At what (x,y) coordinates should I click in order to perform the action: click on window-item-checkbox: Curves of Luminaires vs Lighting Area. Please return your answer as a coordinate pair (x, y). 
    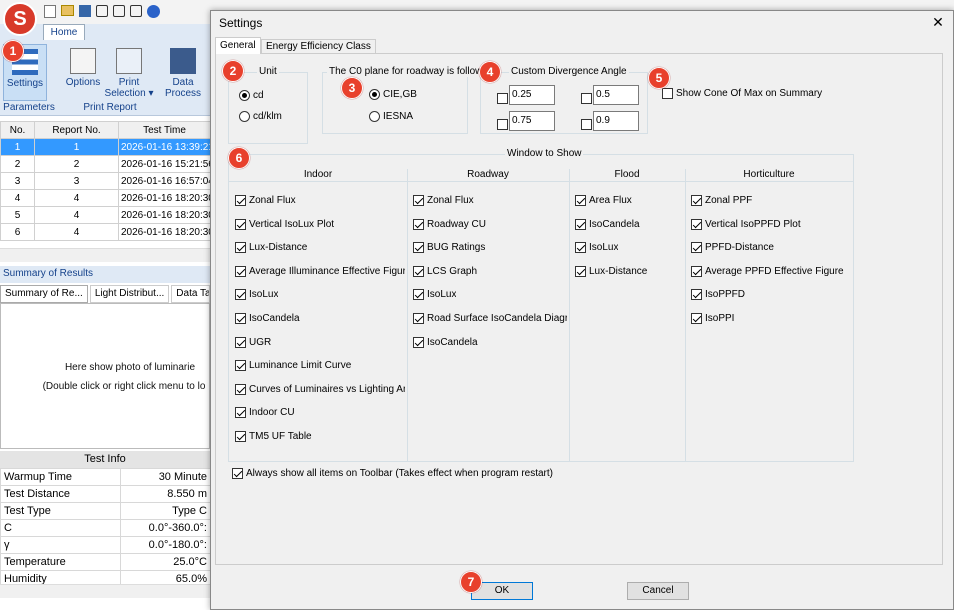
    Looking at the image, I should click on (320, 389).